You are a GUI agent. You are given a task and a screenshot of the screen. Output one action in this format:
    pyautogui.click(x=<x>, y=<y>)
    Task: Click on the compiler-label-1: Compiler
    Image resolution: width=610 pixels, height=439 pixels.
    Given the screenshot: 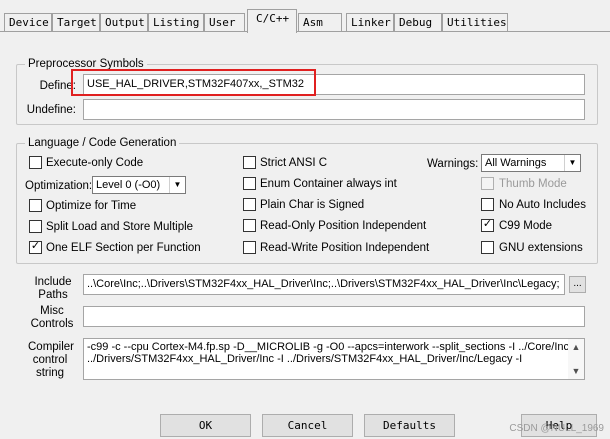 What is the action you would take?
    pyautogui.click(x=51, y=347)
    